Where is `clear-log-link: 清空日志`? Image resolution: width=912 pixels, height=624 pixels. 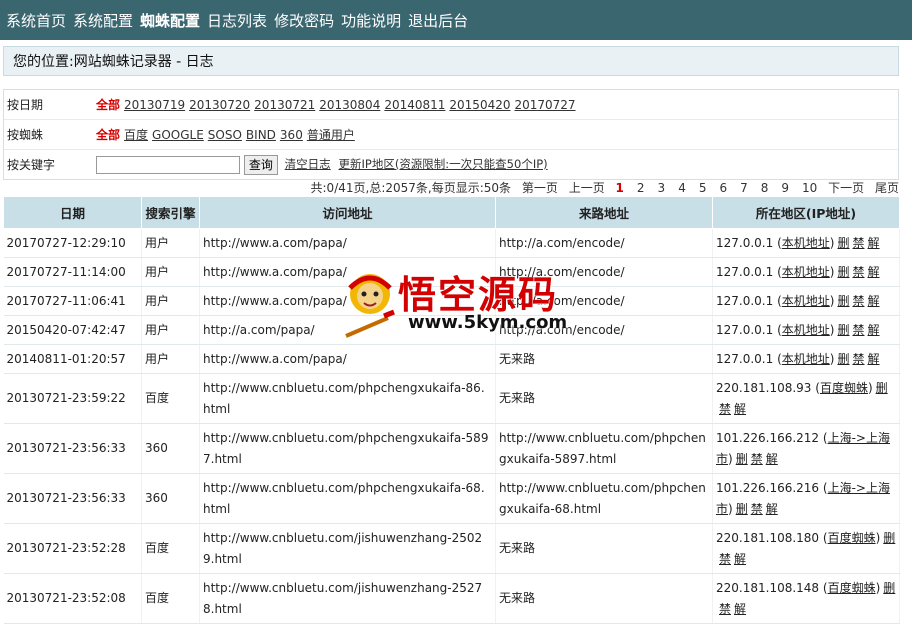 clear-log-link: 清空日志 is located at coordinates (308, 164).